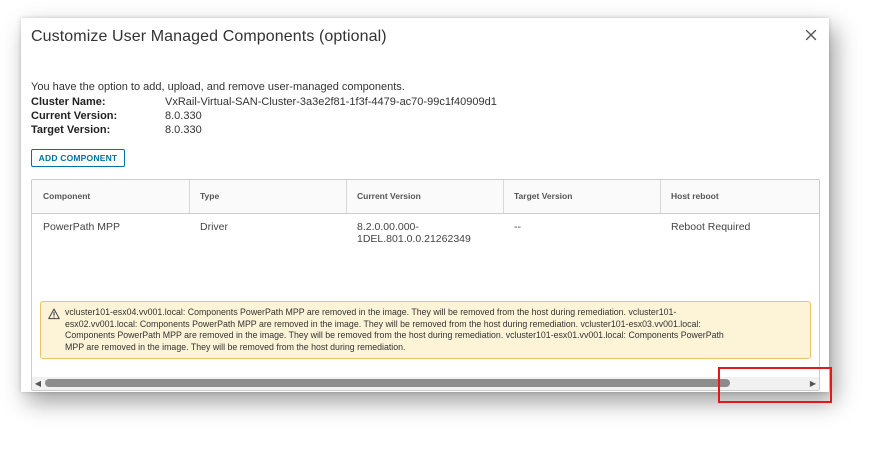 The image size is (886, 456). Describe the element at coordinates (78, 158) in the screenshot. I see `add-component-button: ADD COMPONENT` at that location.